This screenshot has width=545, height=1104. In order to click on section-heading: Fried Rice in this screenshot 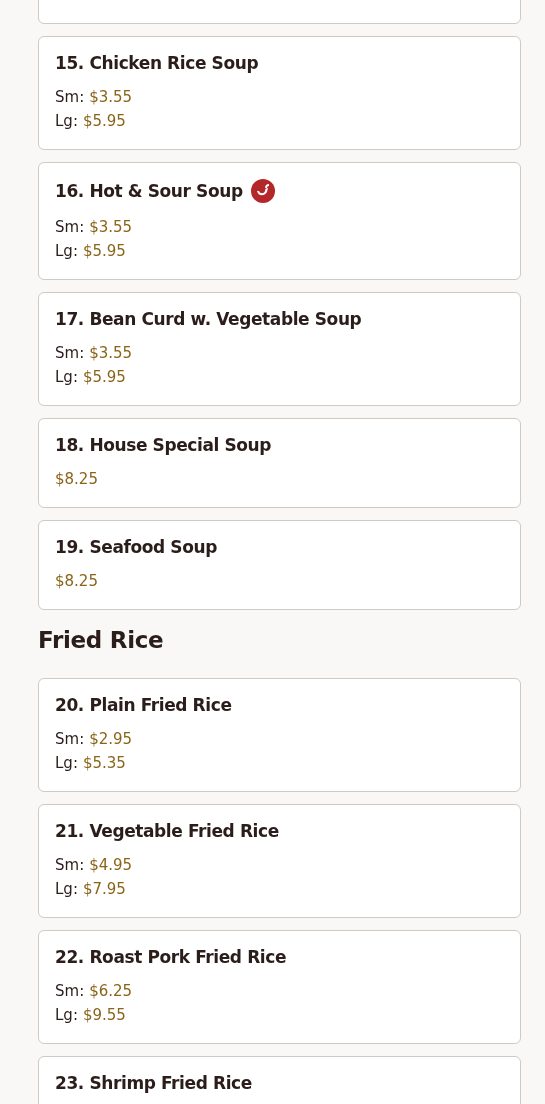, I will do `click(101, 640)`.